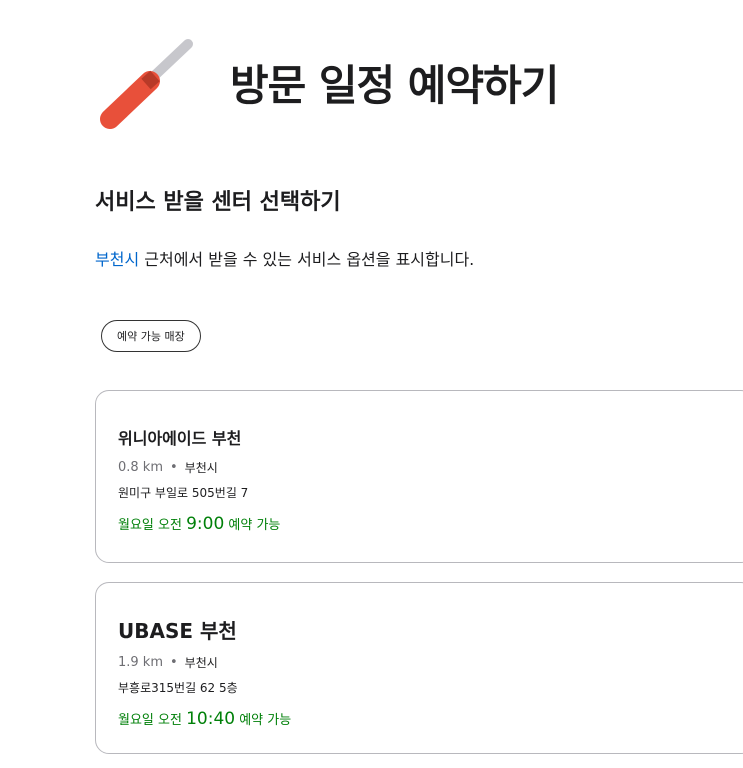 This screenshot has width=743, height=768. I want to click on store-address: 부흥로315번길 62 5층, so click(178, 688).